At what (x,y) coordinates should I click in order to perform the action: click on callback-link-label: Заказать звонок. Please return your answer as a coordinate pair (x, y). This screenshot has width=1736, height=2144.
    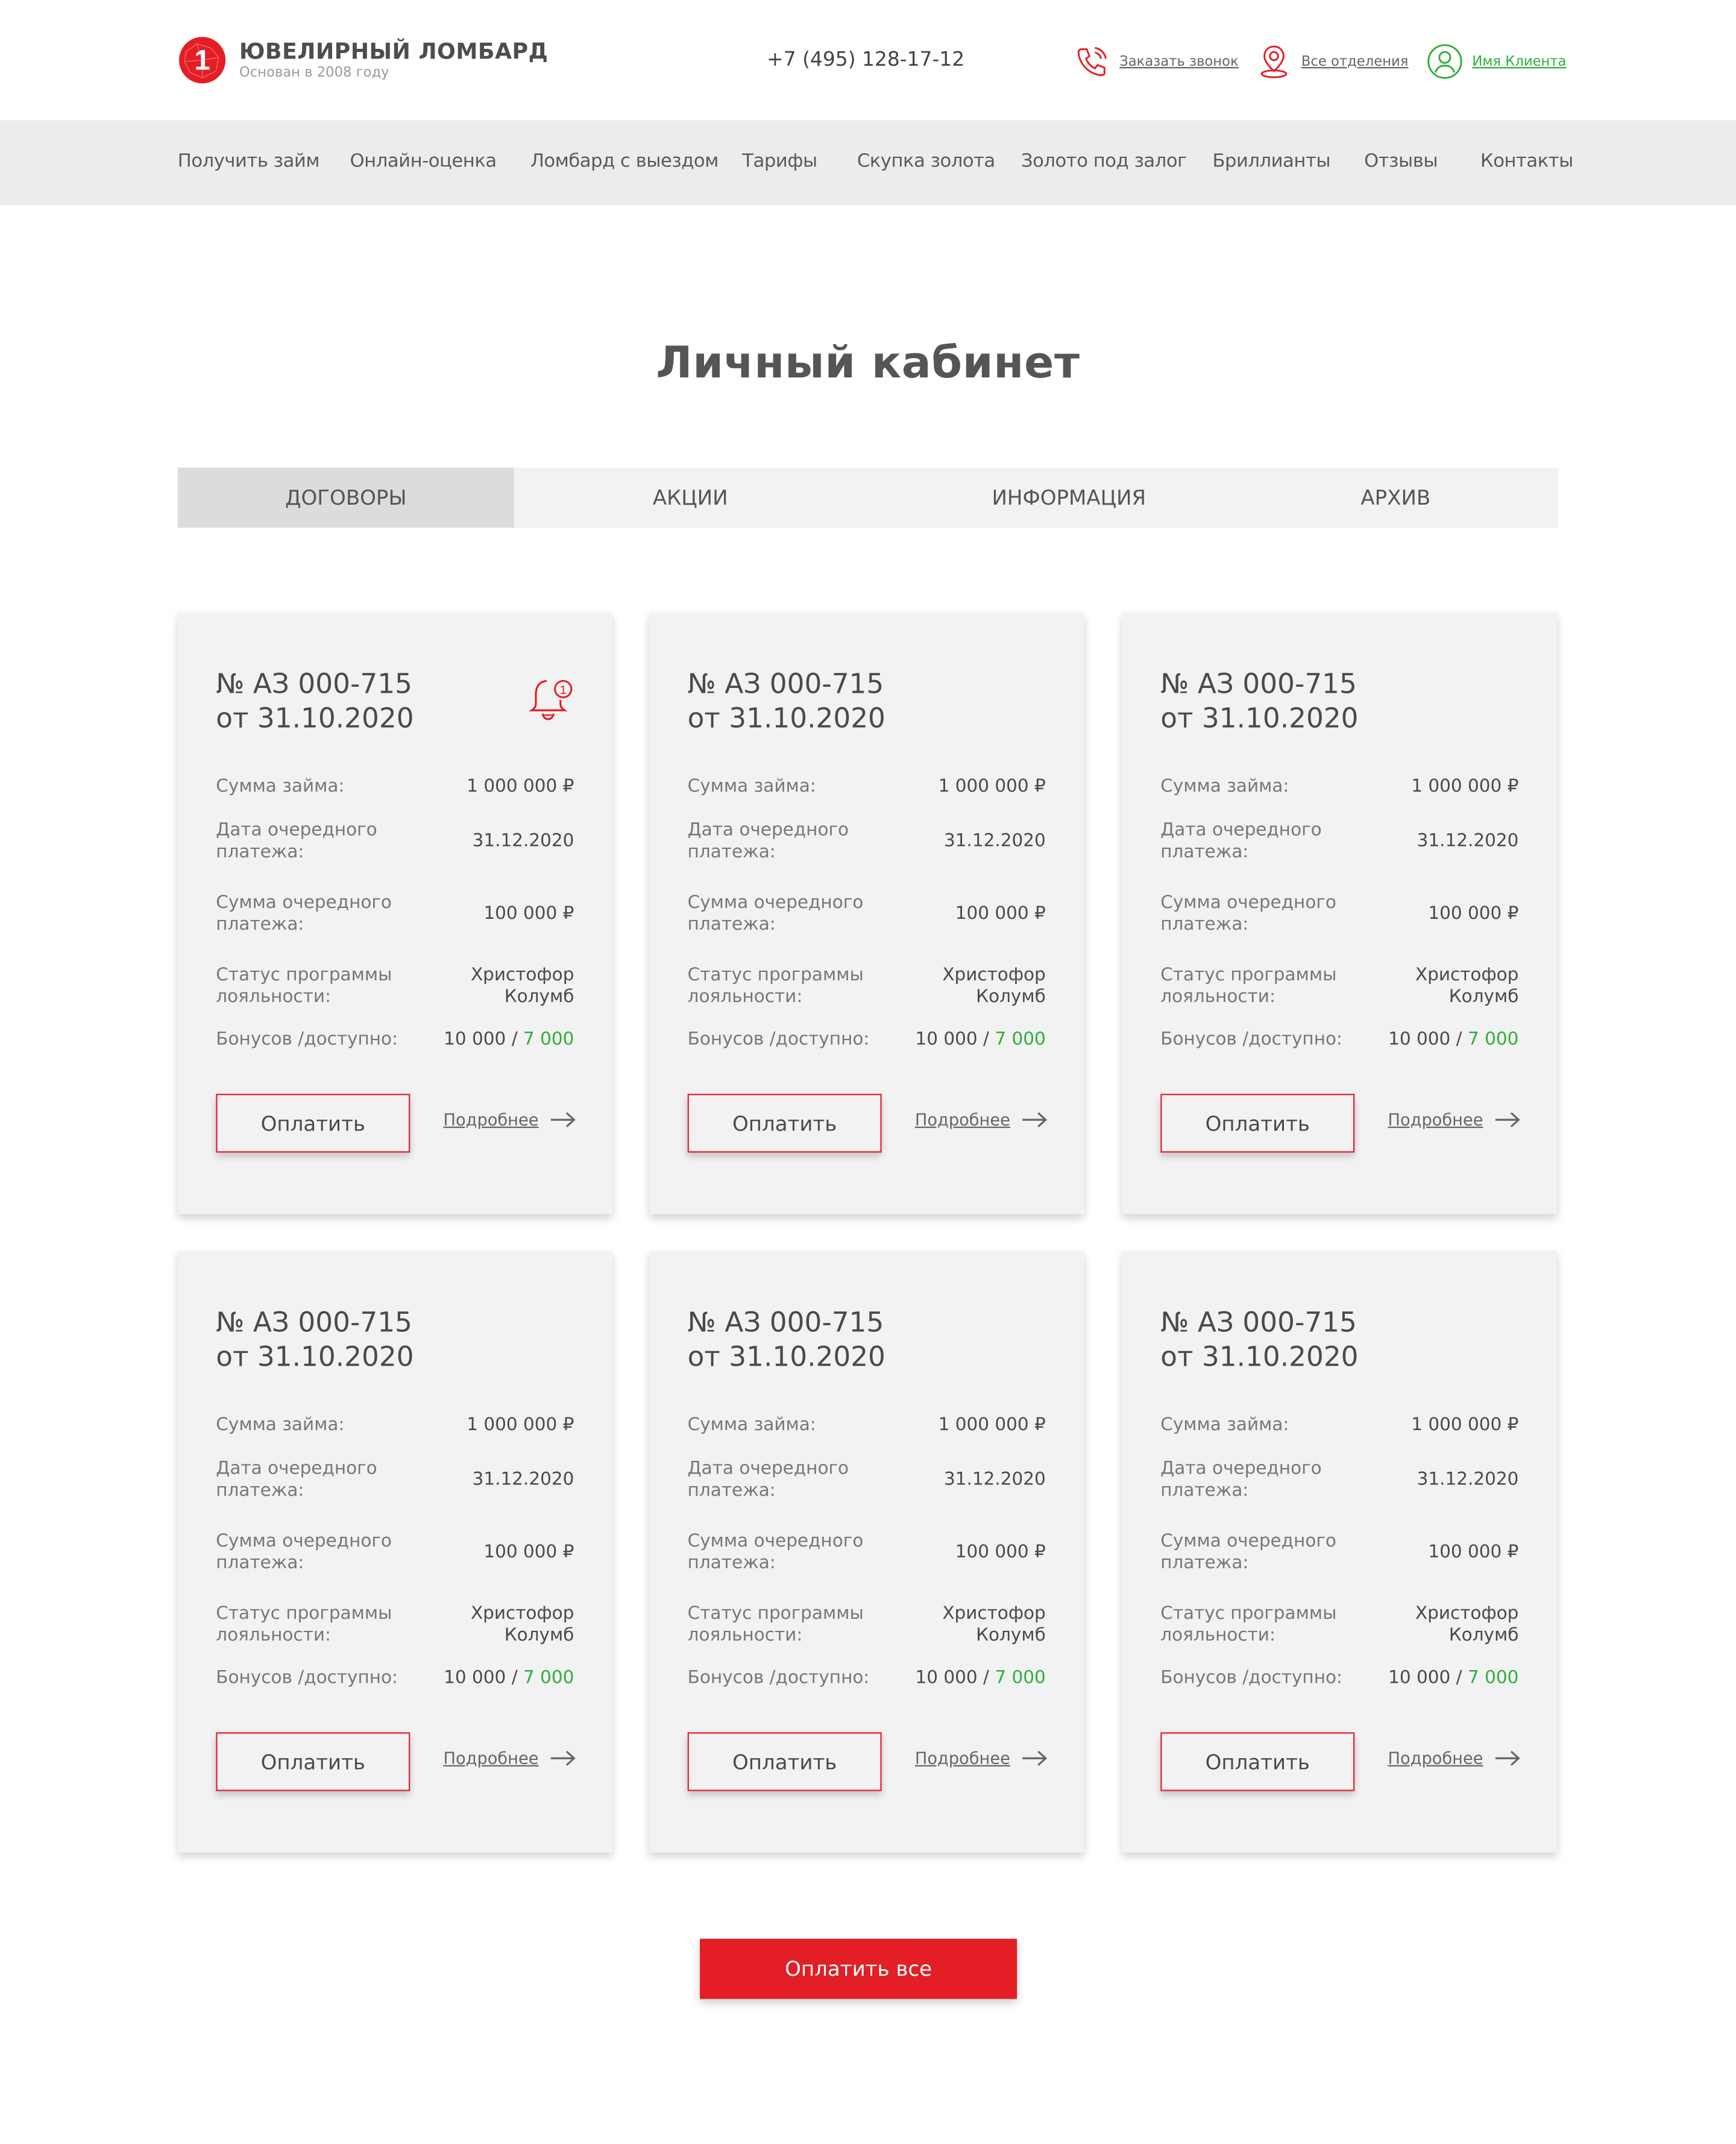
    Looking at the image, I should click on (1179, 61).